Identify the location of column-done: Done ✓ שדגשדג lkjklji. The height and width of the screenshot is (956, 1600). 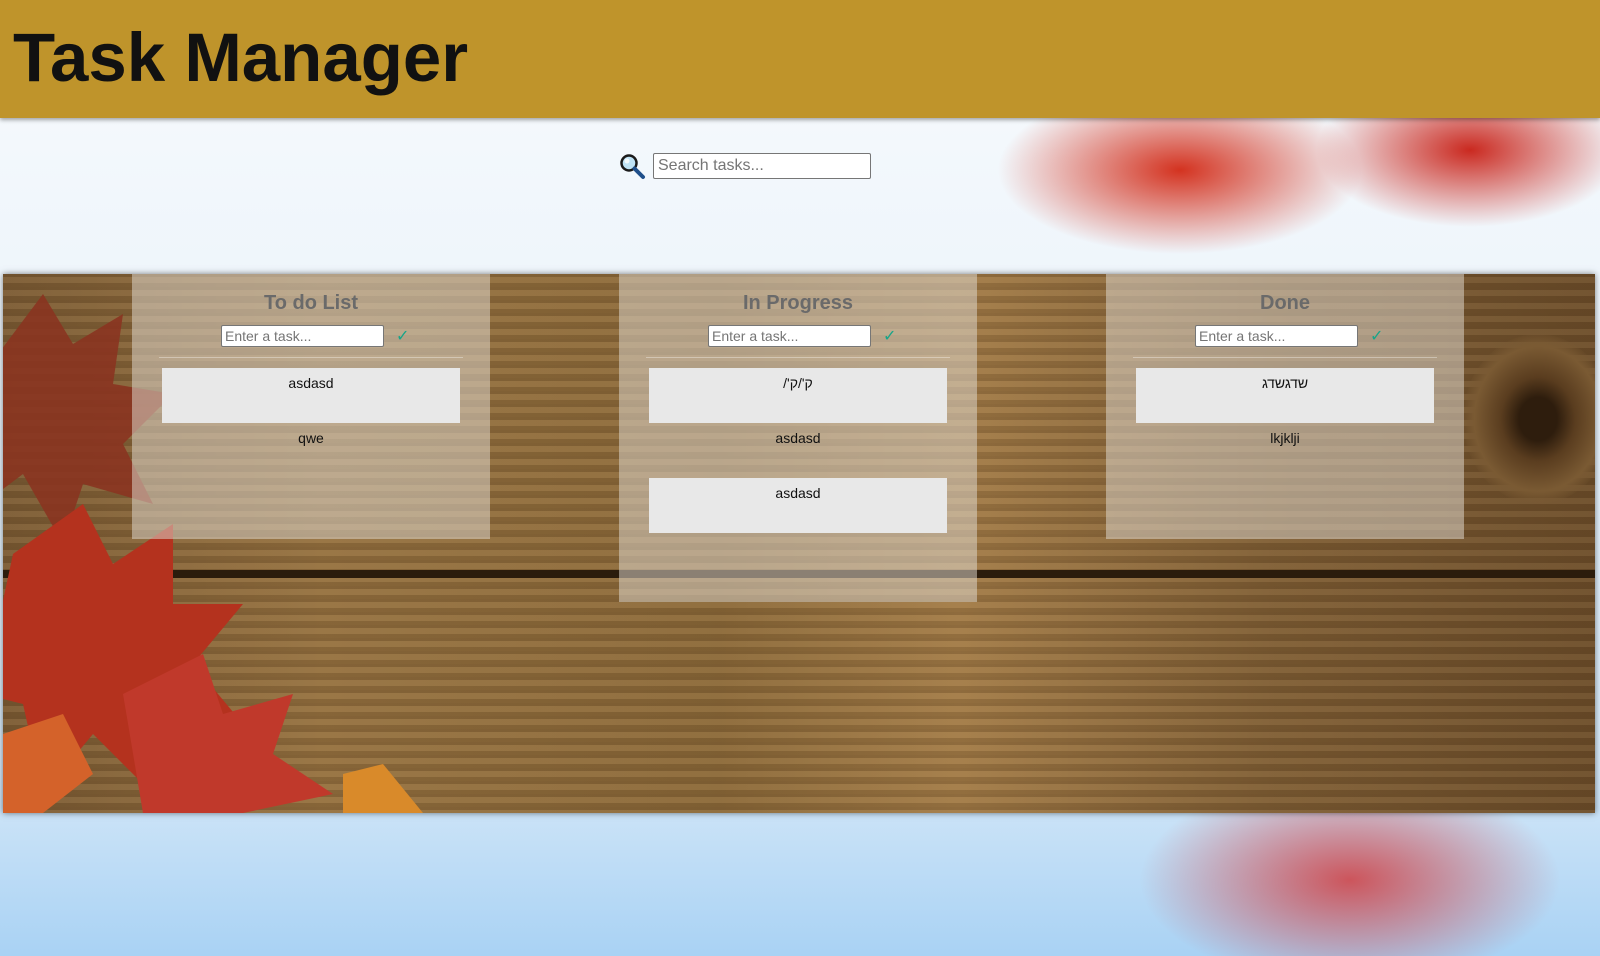
(1285, 406).